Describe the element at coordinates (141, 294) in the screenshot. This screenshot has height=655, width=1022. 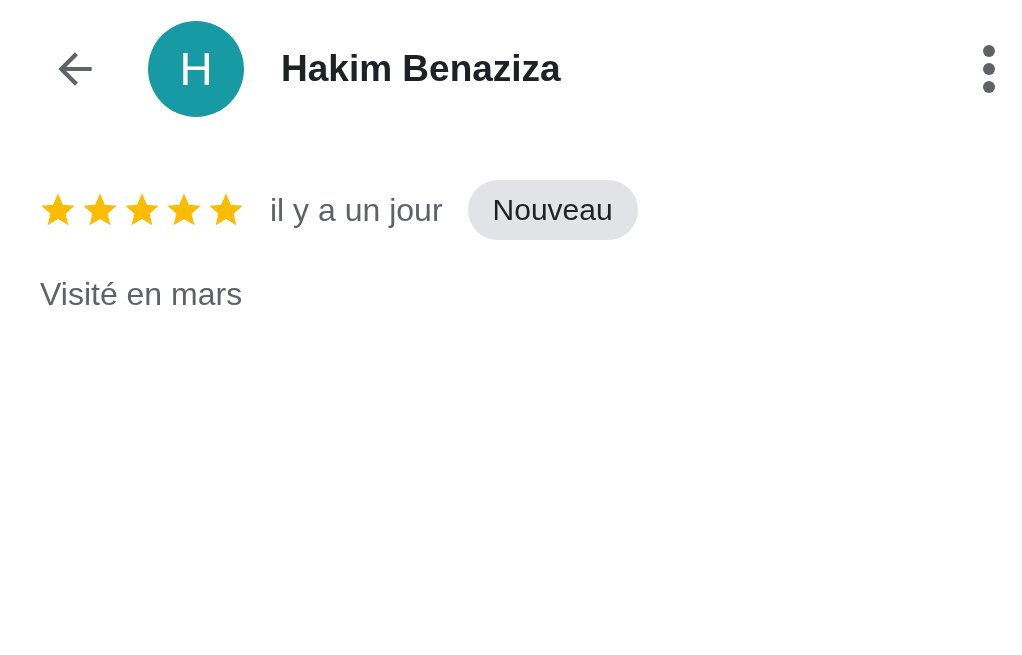
I see `visit-date: Visité en mars` at that location.